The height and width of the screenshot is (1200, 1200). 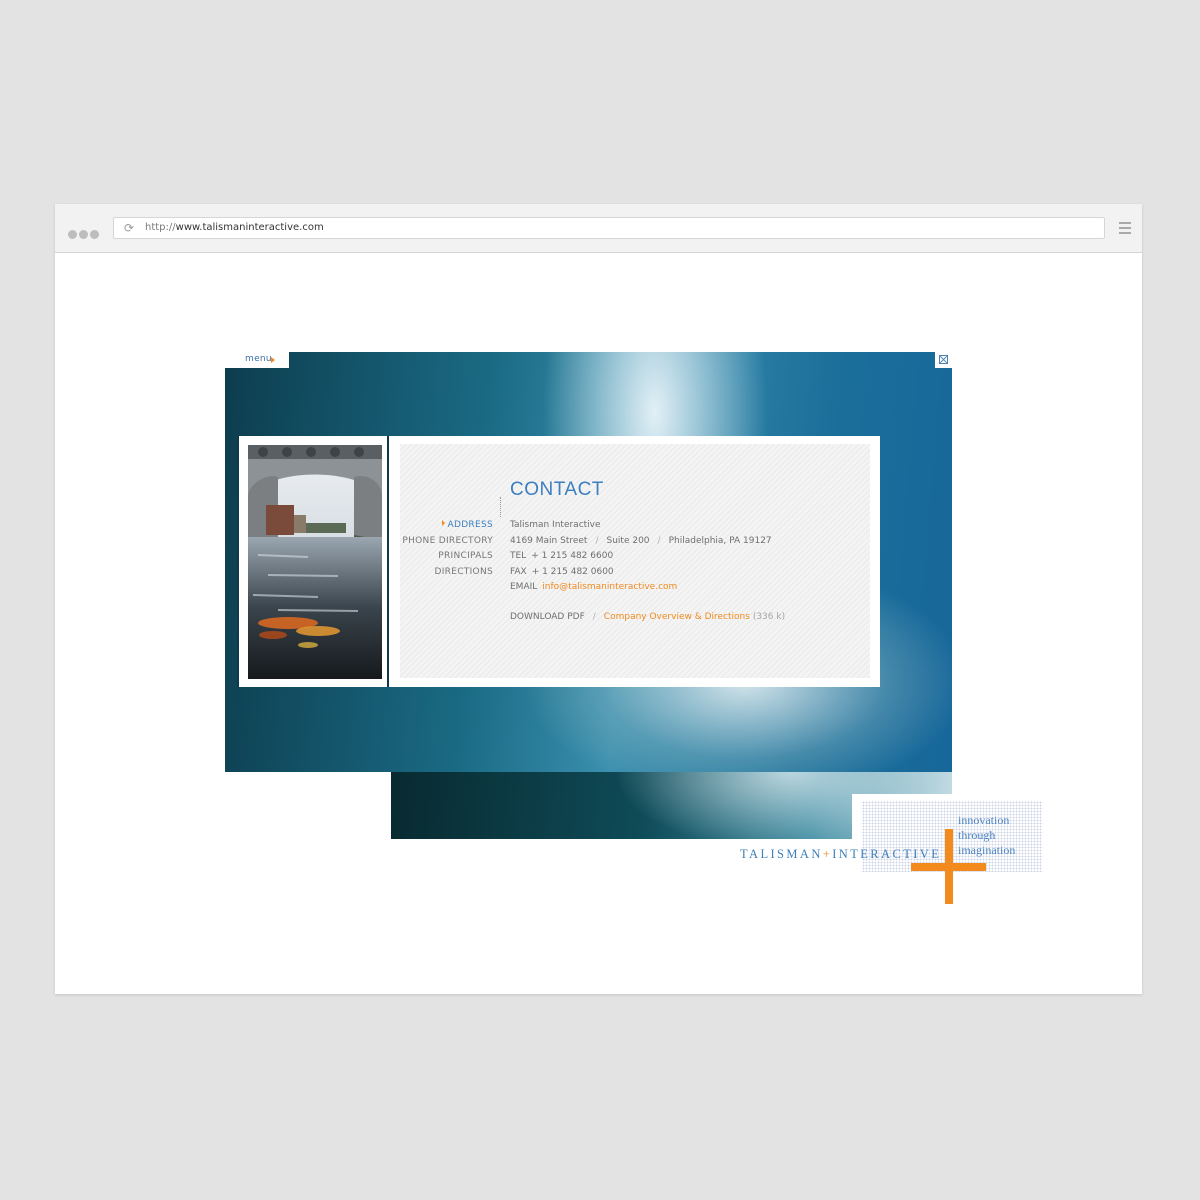 I want to click on logo-plus: +, so click(x=827, y=854).